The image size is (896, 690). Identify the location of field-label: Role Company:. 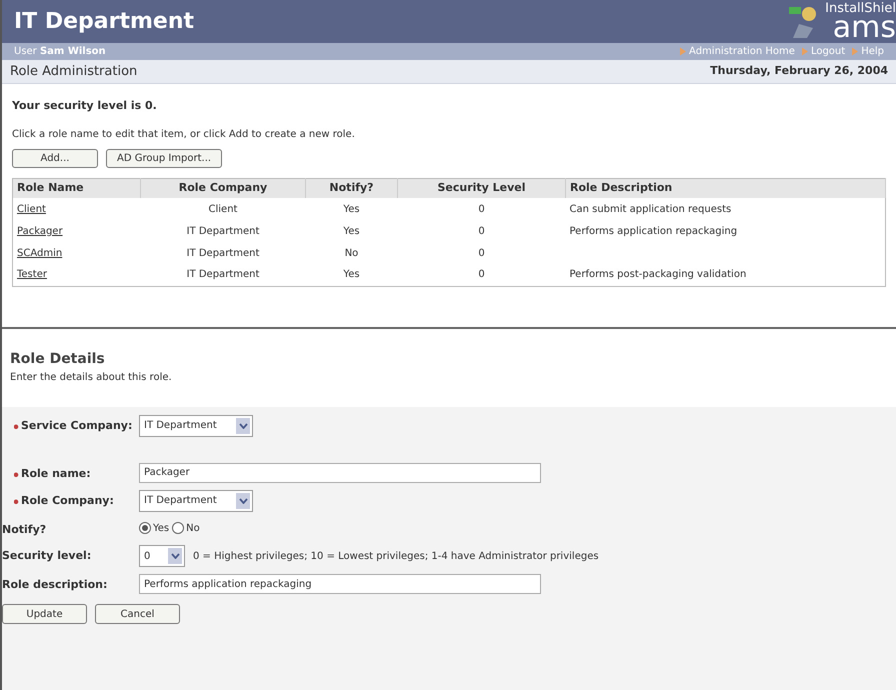
(64, 500).